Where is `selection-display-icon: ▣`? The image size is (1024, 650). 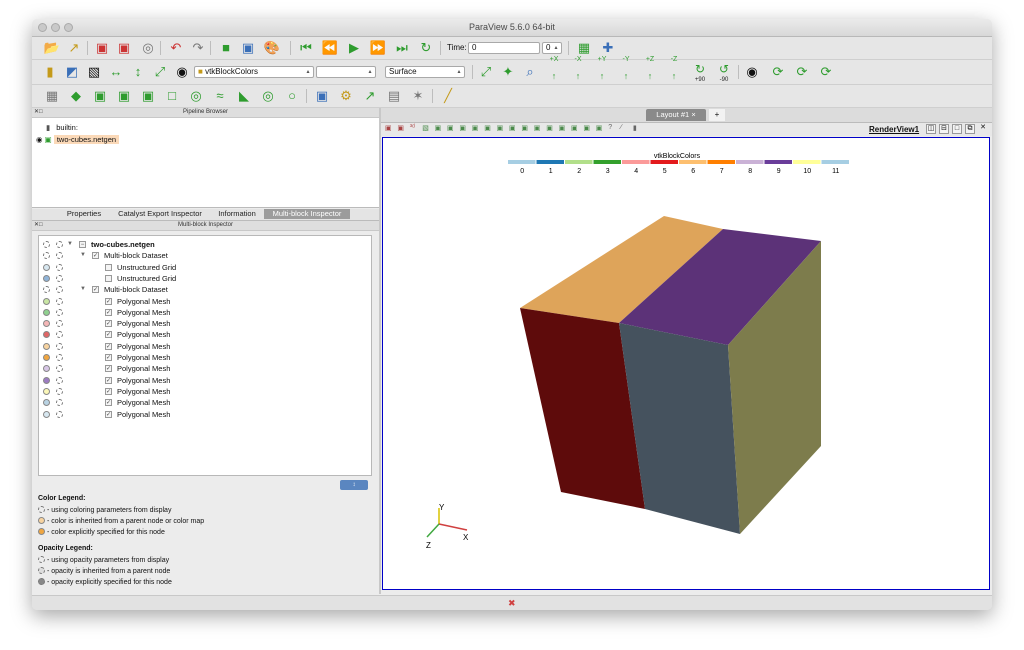 selection-display-icon: ▣ is located at coordinates (322, 96).